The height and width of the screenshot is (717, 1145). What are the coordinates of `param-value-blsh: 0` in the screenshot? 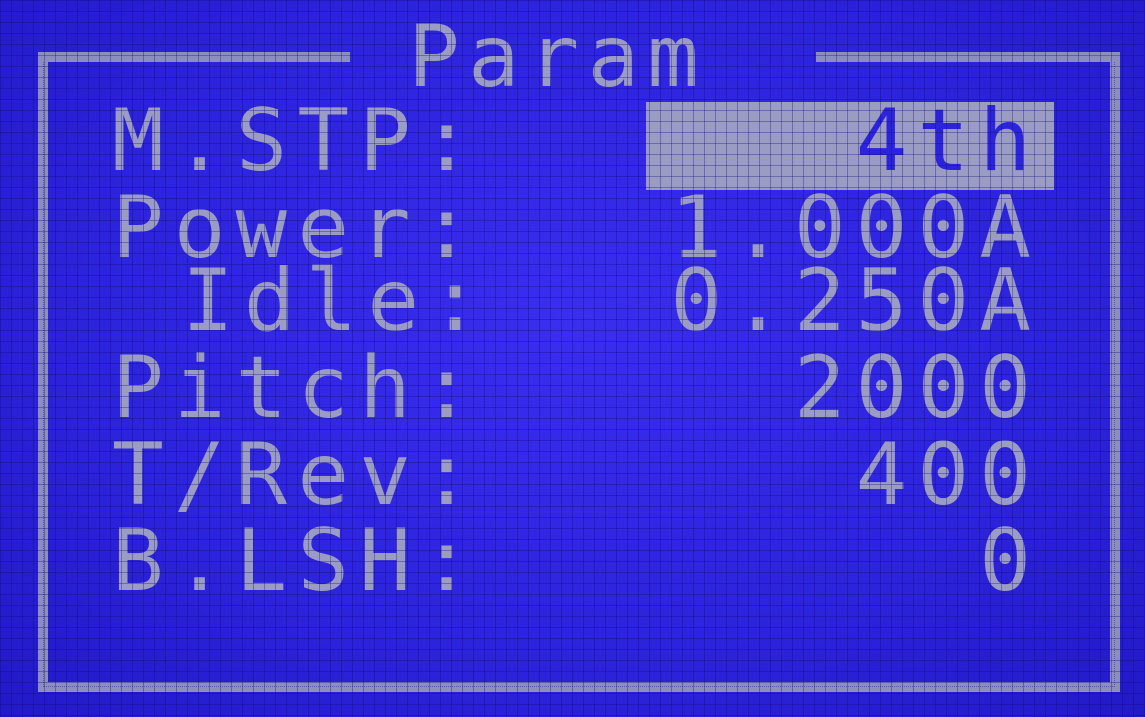 It's located at (1010, 561).